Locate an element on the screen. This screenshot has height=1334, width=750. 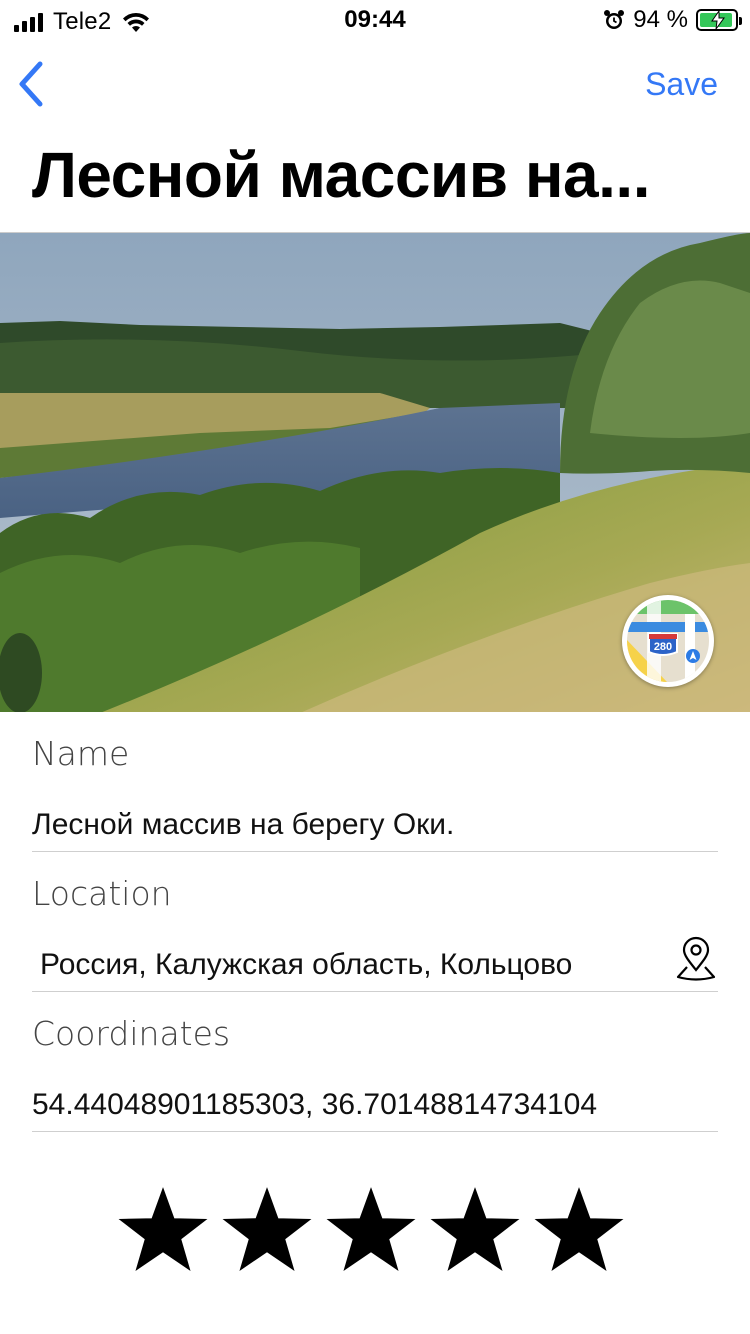
name-field: Лесной массив на берегу Оки. is located at coordinates (375, 825).